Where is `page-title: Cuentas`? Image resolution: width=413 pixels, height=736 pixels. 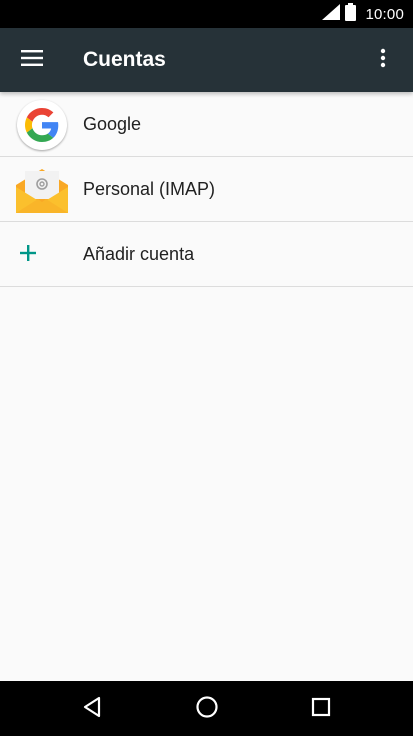 page-title: Cuentas is located at coordinates (124, 59).